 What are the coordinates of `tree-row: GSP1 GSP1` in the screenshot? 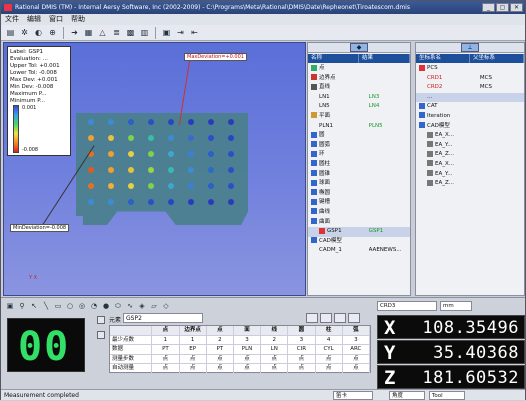 It's located at (359, 232).